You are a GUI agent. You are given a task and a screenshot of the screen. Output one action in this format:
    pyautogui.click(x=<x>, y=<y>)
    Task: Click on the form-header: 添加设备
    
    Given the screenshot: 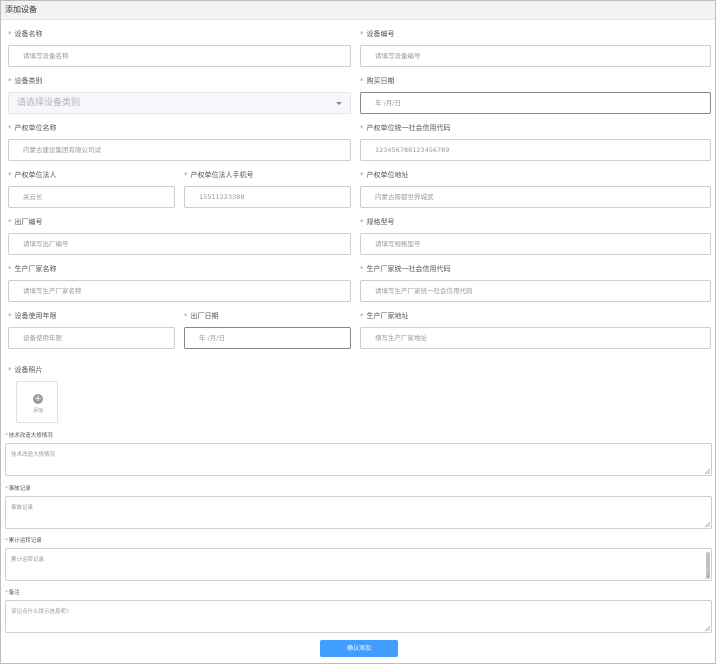 What is the action you would take?
    pyautogui.click(x=358, y=10)
    